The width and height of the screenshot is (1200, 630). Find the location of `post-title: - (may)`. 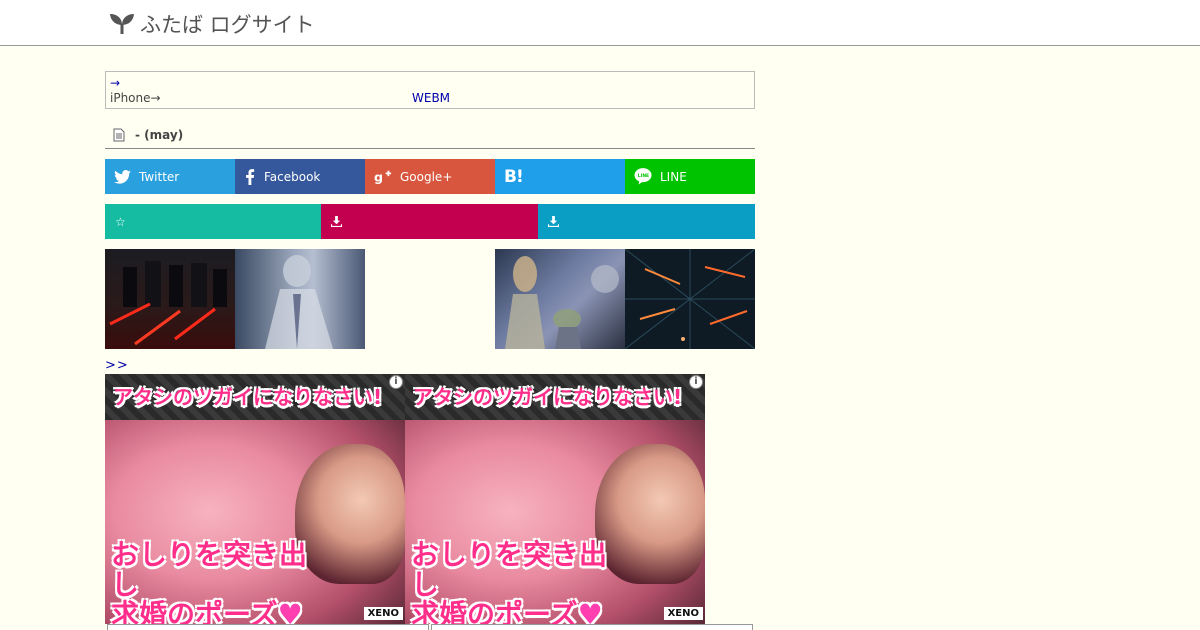

post-title: - (may) is located at coordinates (159, 135).